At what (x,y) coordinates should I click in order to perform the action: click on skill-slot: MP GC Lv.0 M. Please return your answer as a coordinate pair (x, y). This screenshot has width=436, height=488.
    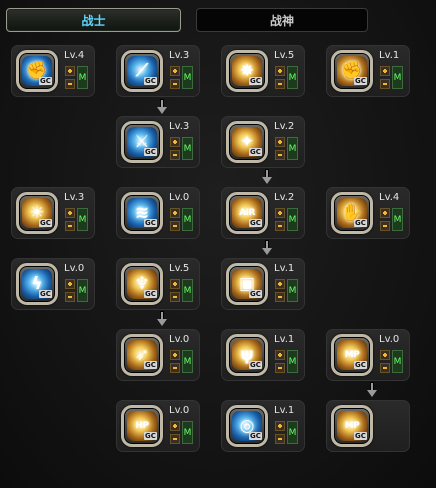
    Looking at the image, I should click on (368, 355).